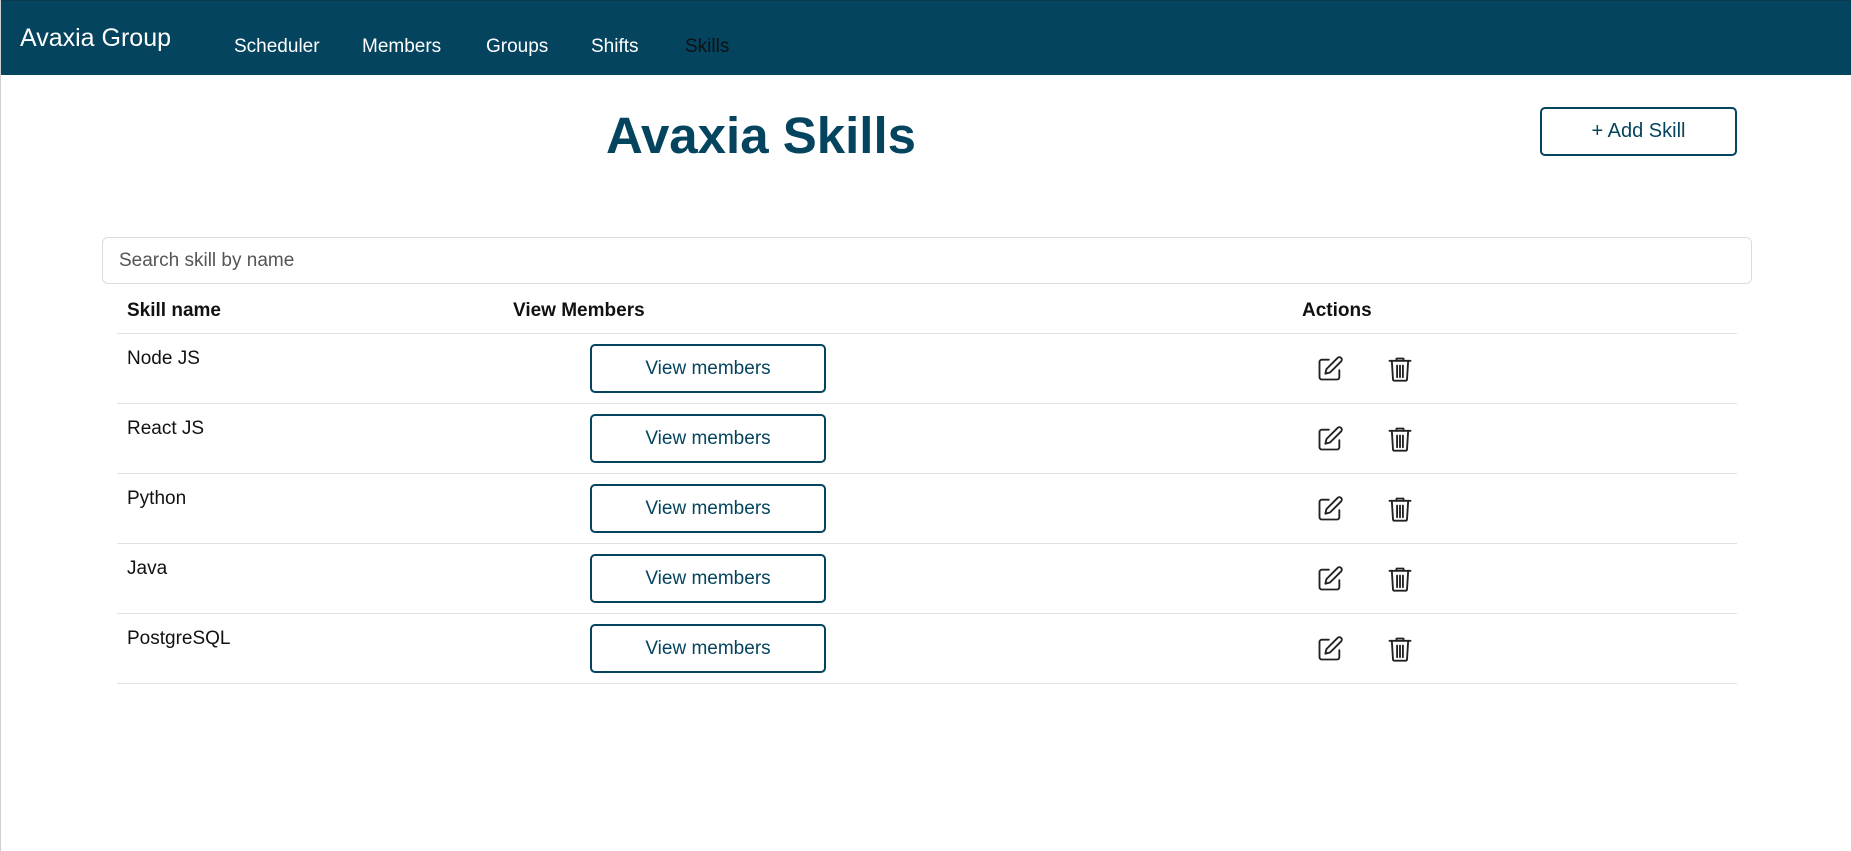  I want to click on header-view-members: View Members, so click(579, 310).